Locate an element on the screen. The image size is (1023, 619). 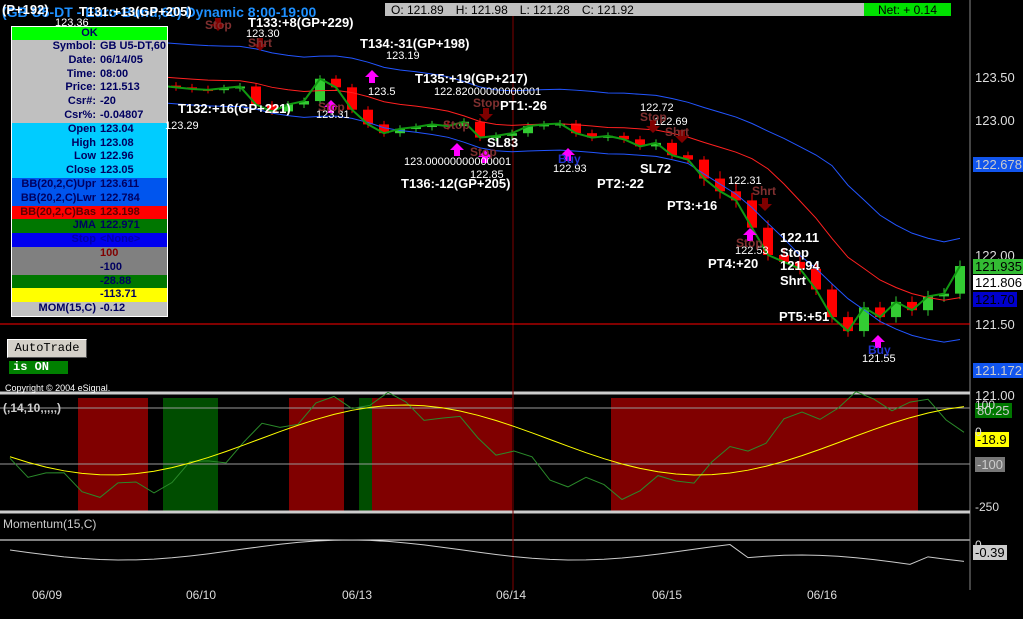
chart-label: T134:-31(GP+198) is located at coordinates (415, 43).